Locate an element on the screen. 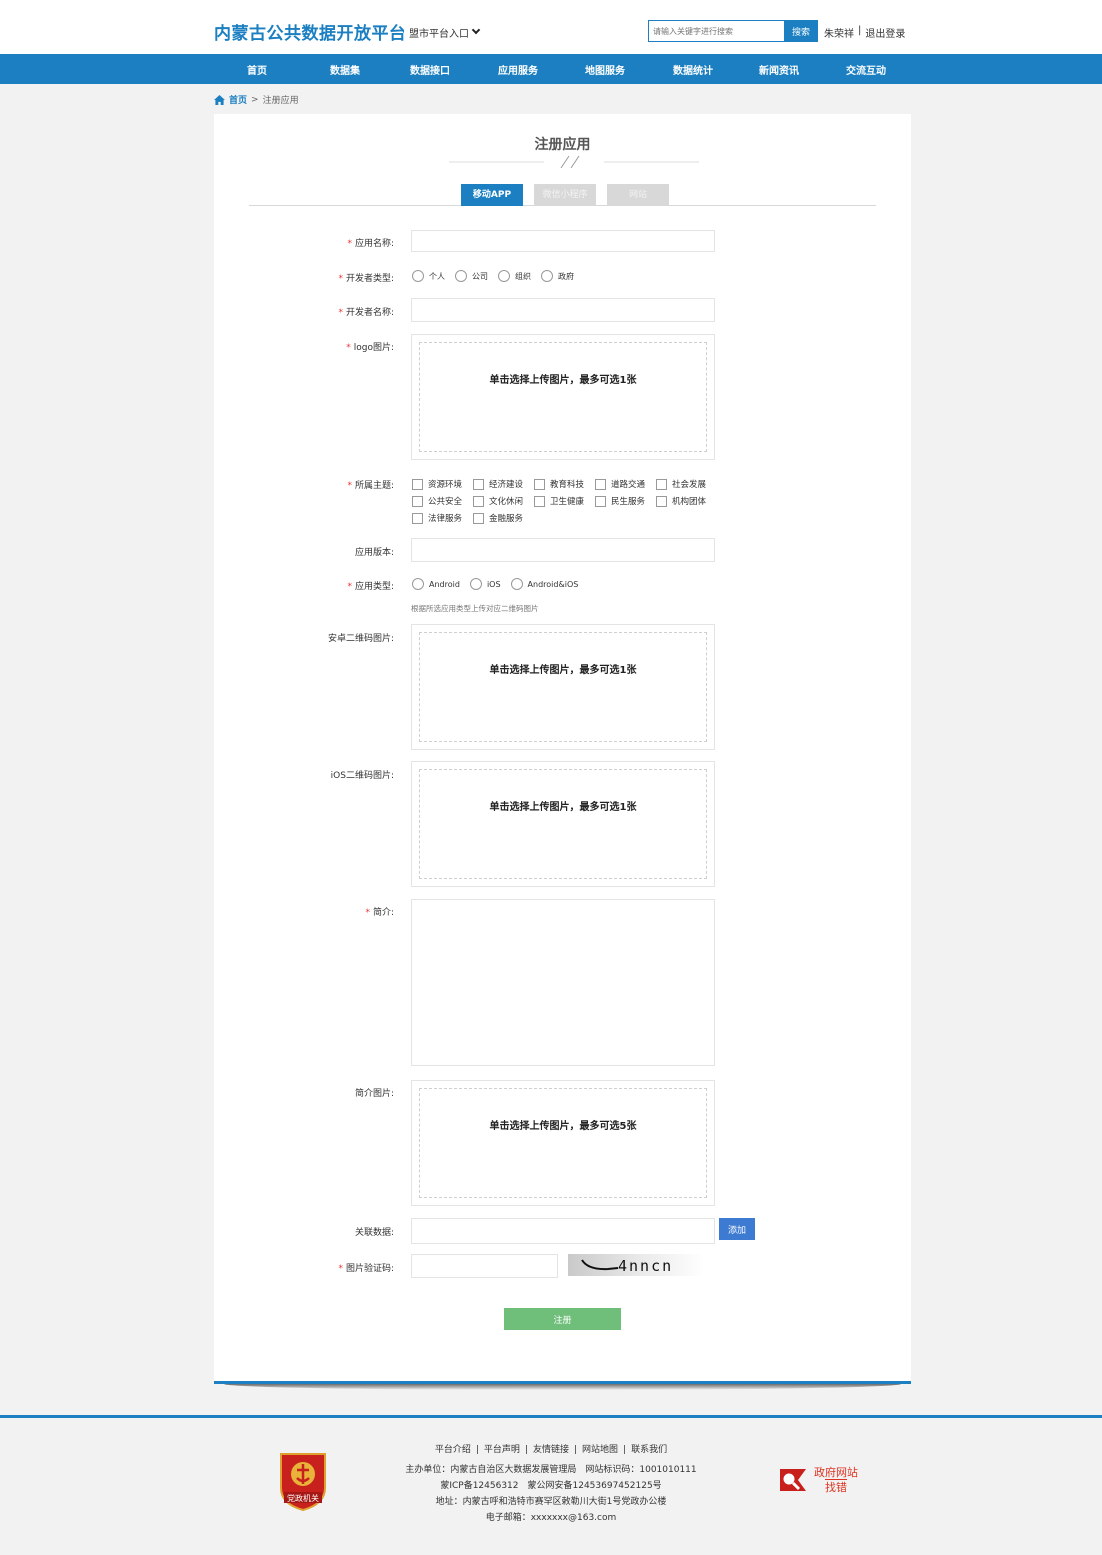 The width and height of the screenshot is (1102, 1555). footer-link-friends: 友情链接 is located at coordinates (551, 1450).